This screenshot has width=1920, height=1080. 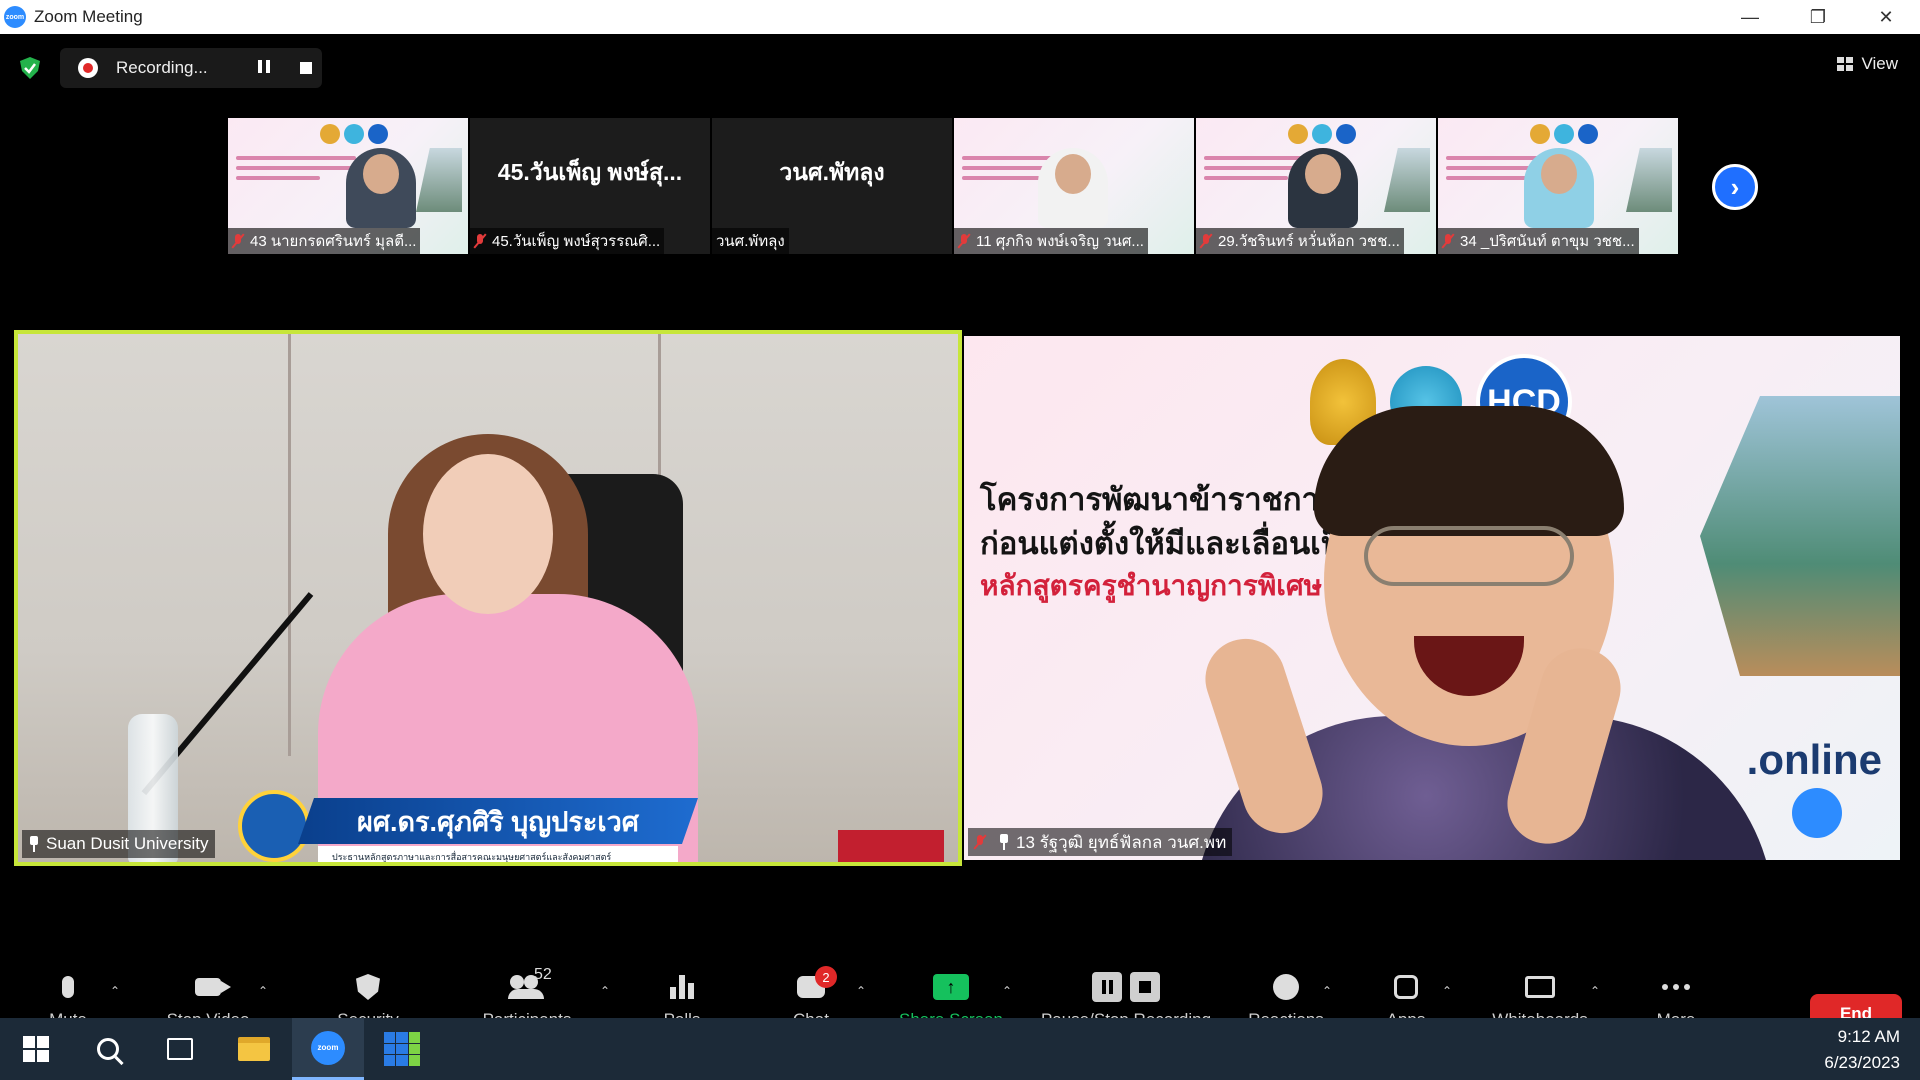 What do you see at coordinates (1886, 17) in the screenshot?
I see `close-button: ✕` at bounding box center [1886, 17].